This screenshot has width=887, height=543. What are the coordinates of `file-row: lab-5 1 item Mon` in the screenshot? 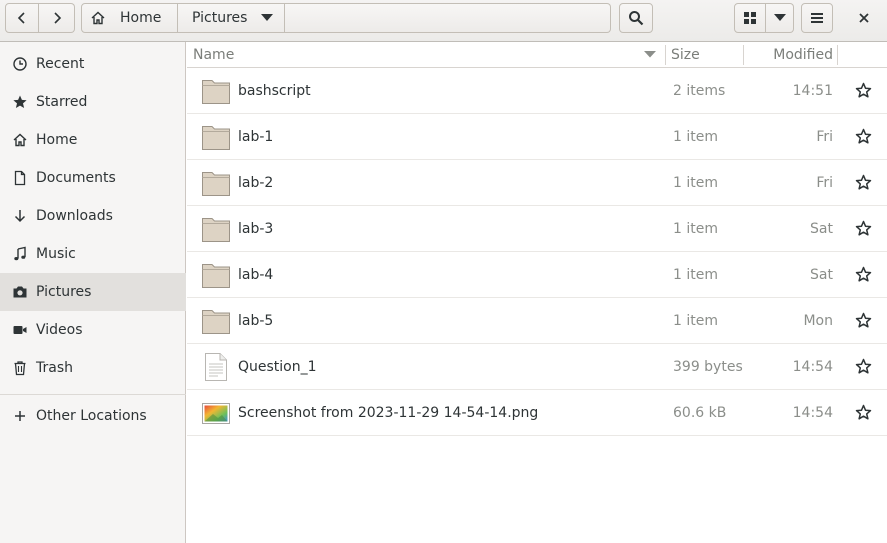 It's located at (537, 321).